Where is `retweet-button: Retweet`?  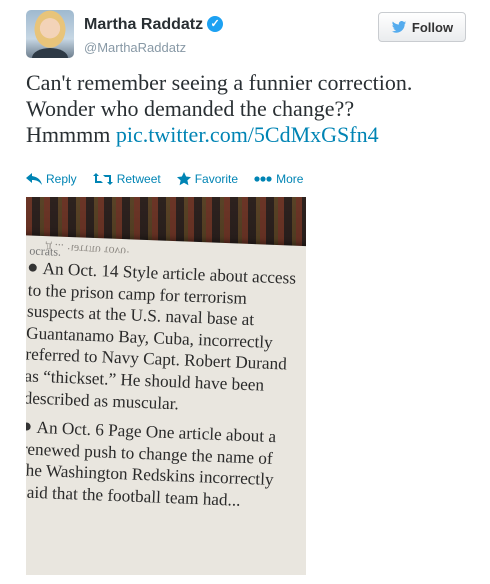 retweet-button: Retweet is located at coordinates (126, 179).